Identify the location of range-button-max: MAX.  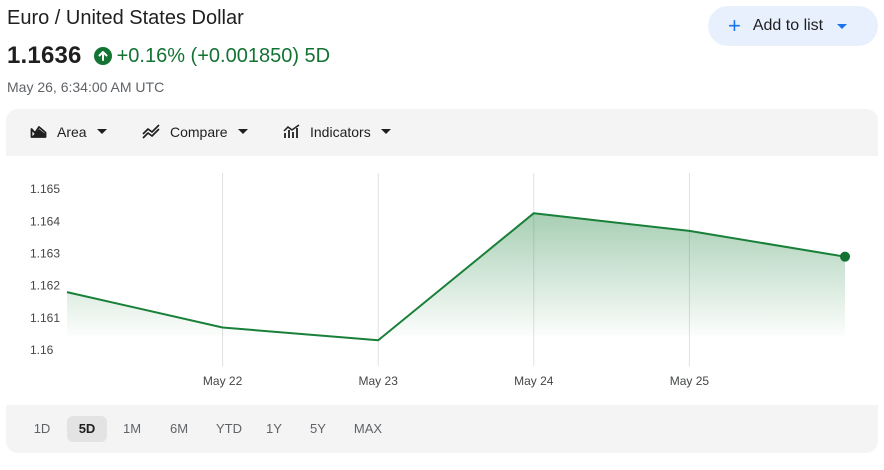
(368, 429).